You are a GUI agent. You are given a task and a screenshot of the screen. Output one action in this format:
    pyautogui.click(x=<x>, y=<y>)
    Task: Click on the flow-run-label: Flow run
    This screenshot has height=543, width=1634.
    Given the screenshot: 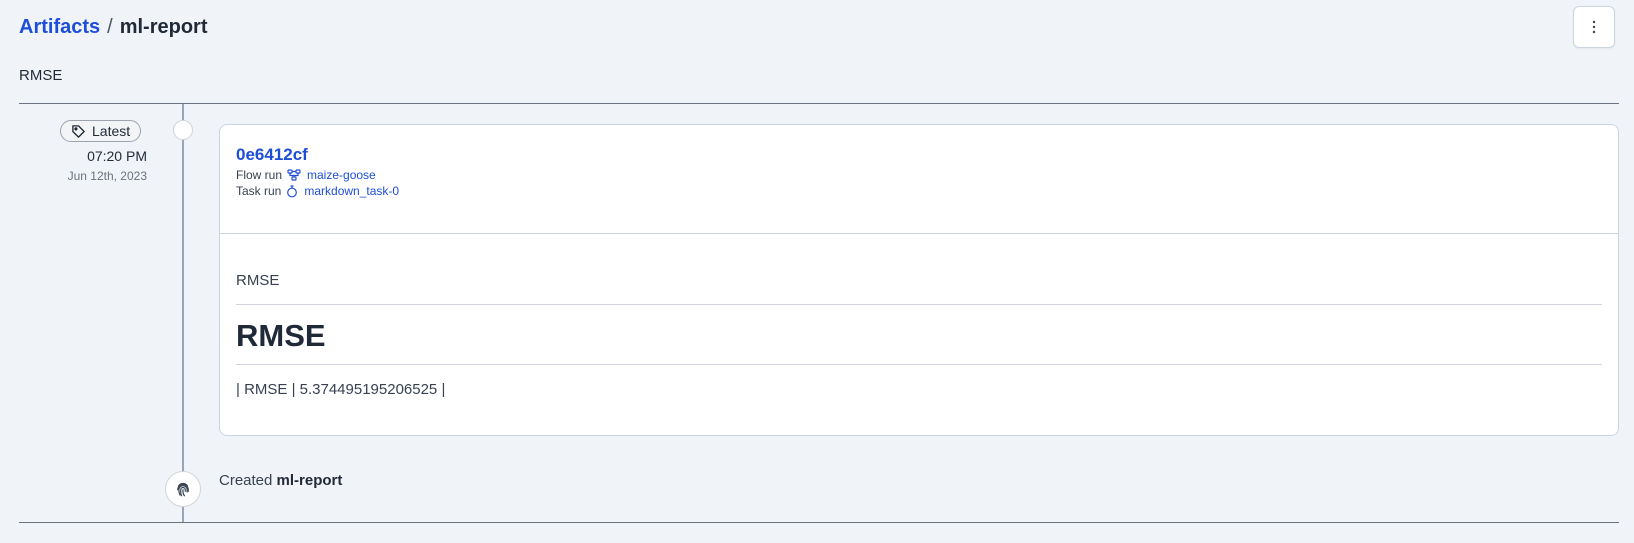 What is the action you would take?
    pyautogui.click(x=259, y=175)
    